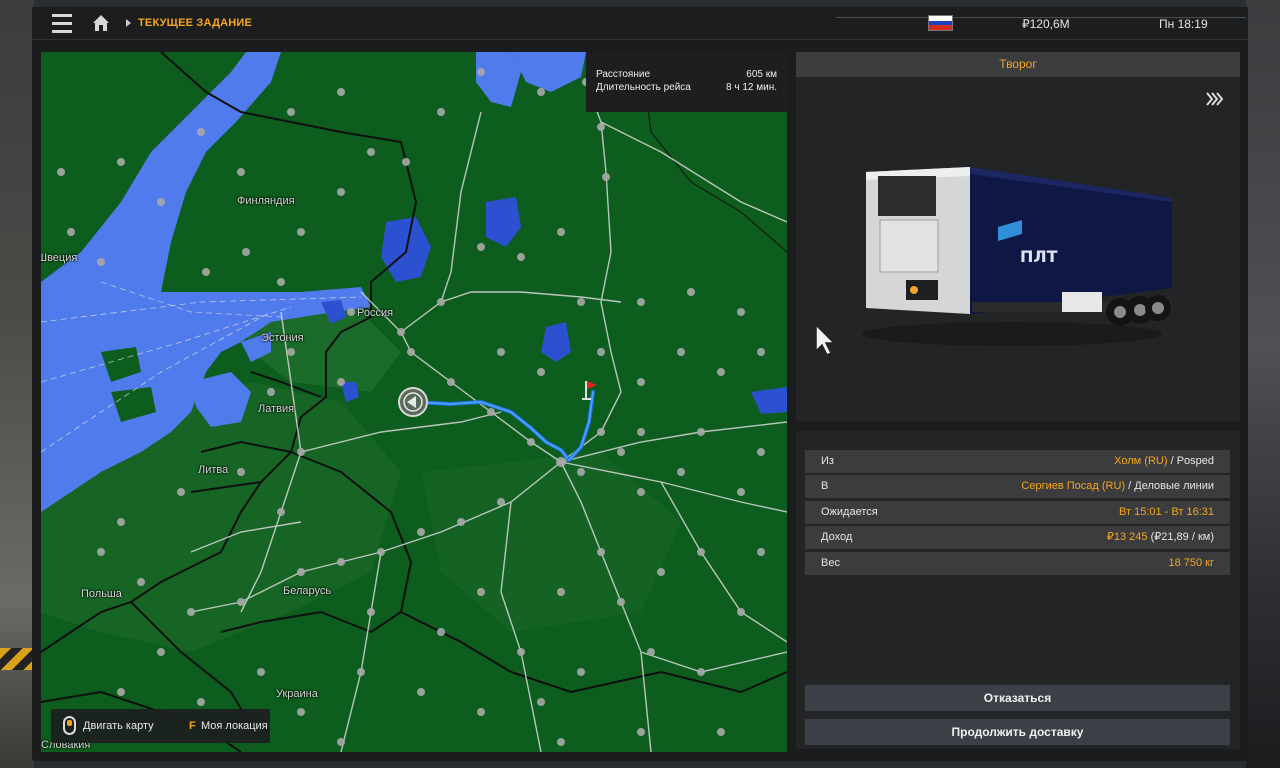 The width and height of the screenshot is (1280, 768). Describe the element at coordinates (307, 591) in the screenshot. I see `map-label-belarus: Беларусь` at that location.